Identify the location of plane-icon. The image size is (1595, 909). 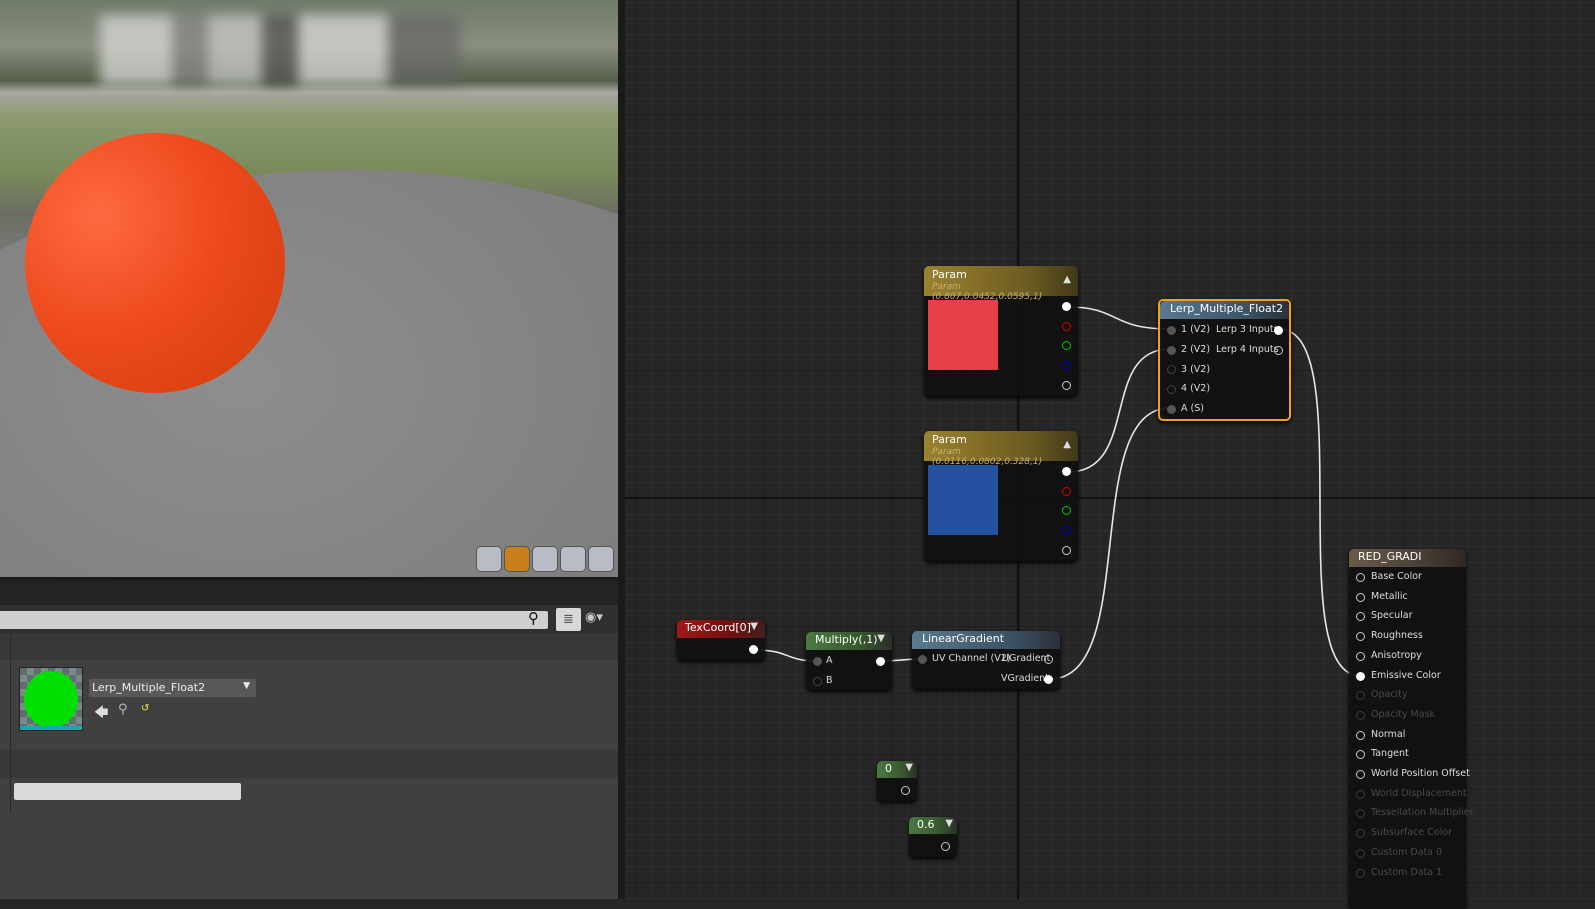
(545, 559).